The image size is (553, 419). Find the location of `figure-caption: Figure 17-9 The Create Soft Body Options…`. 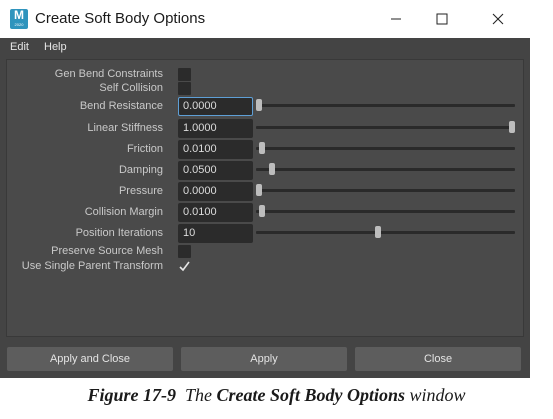

figure-caption: Figure 17-9 The Create Soft Body Options… is located at coordinates (276, 395).